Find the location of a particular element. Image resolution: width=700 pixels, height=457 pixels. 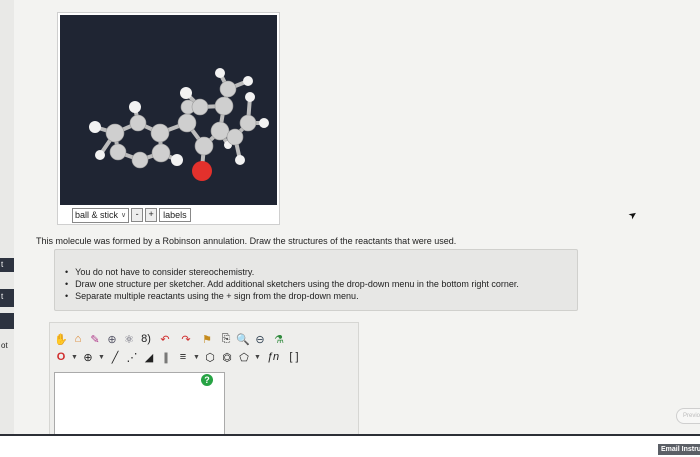

zoom-minus-button: - is located at coordinates (137, 215).